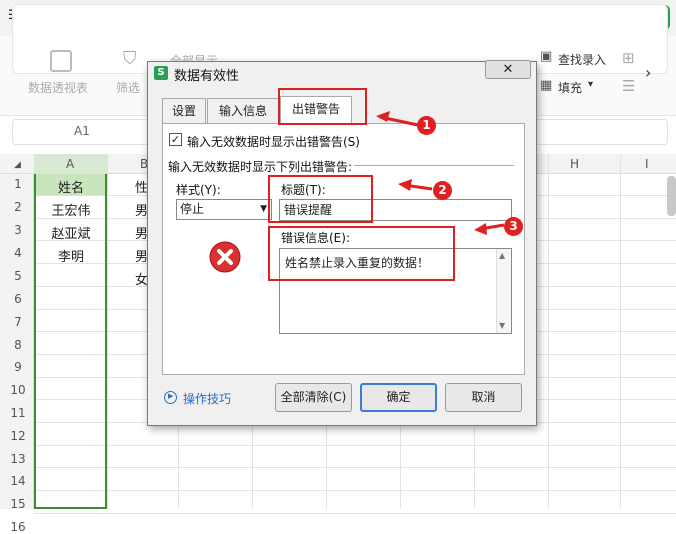  I want to click on dropdown-arrow-icon: ▼, so click(263, 209).